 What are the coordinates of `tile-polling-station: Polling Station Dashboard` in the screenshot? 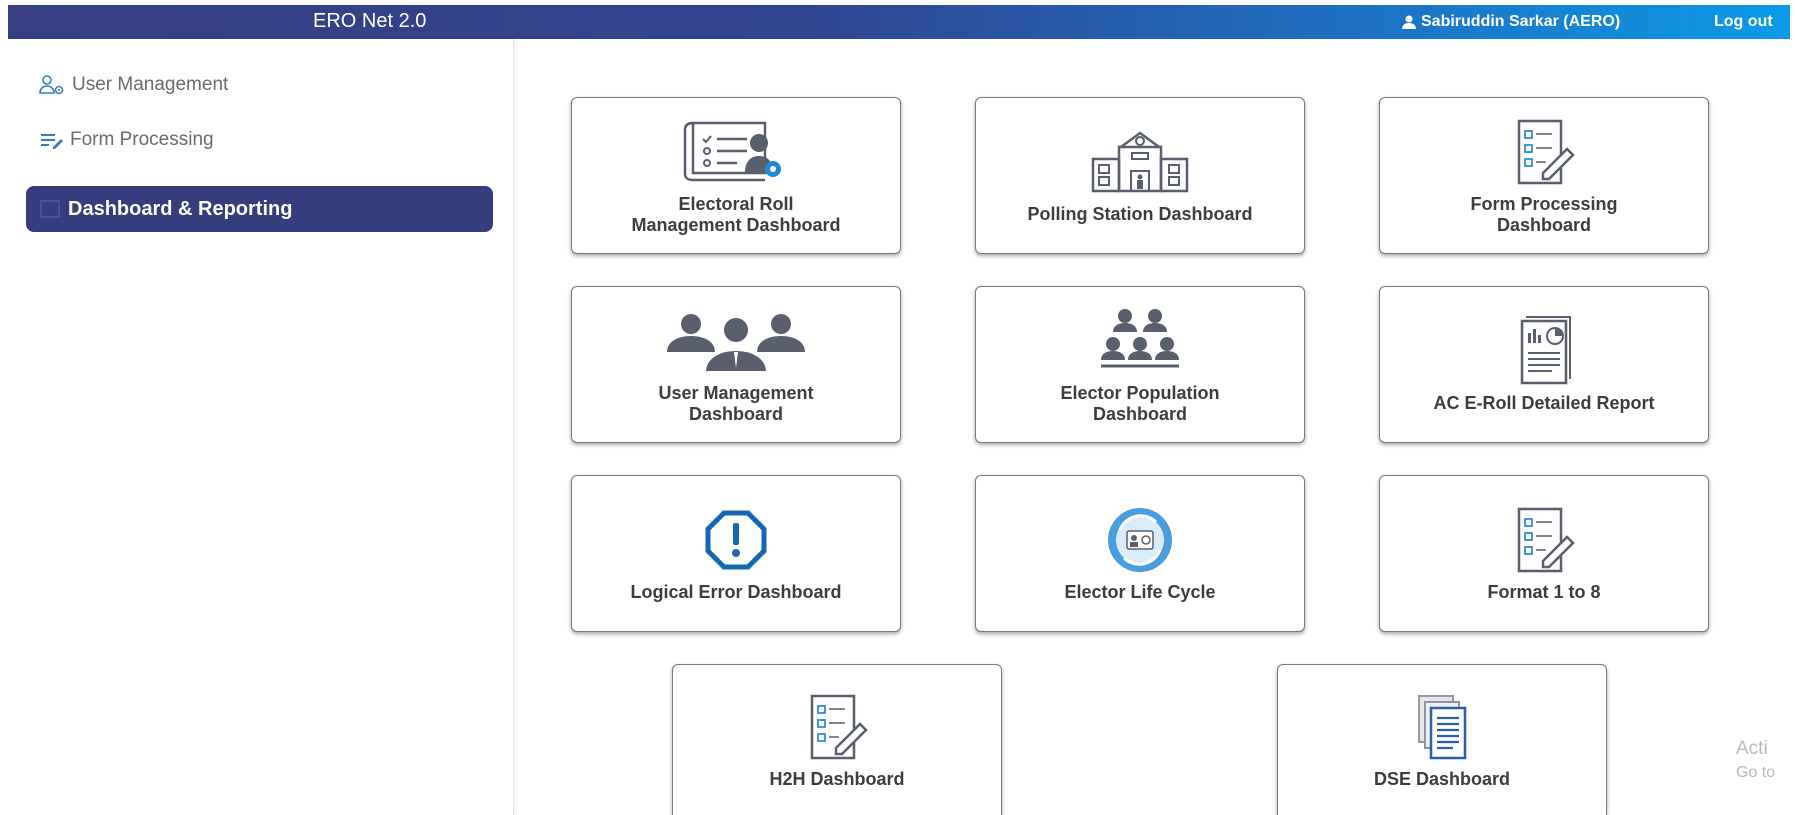 It's located at (1140, 175).